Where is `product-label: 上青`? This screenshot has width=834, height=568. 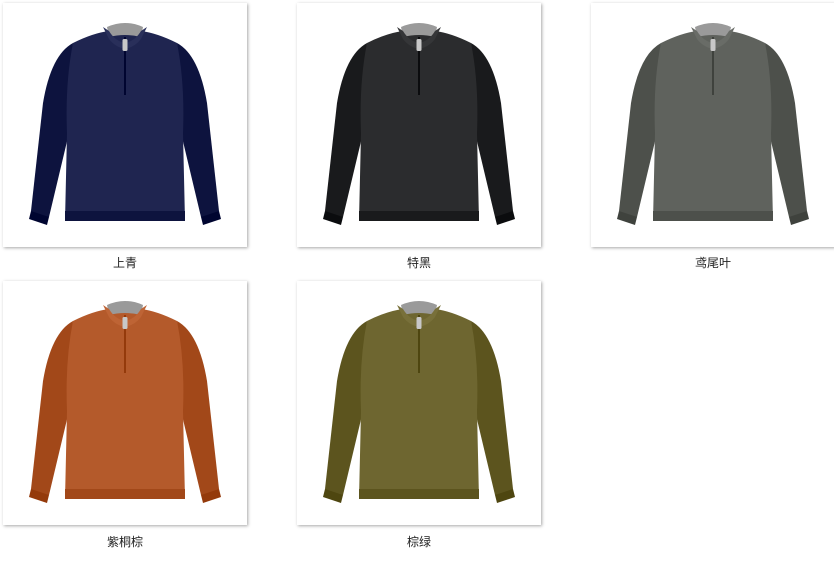 product-label: 上青 is located at coordinates (125, 263).